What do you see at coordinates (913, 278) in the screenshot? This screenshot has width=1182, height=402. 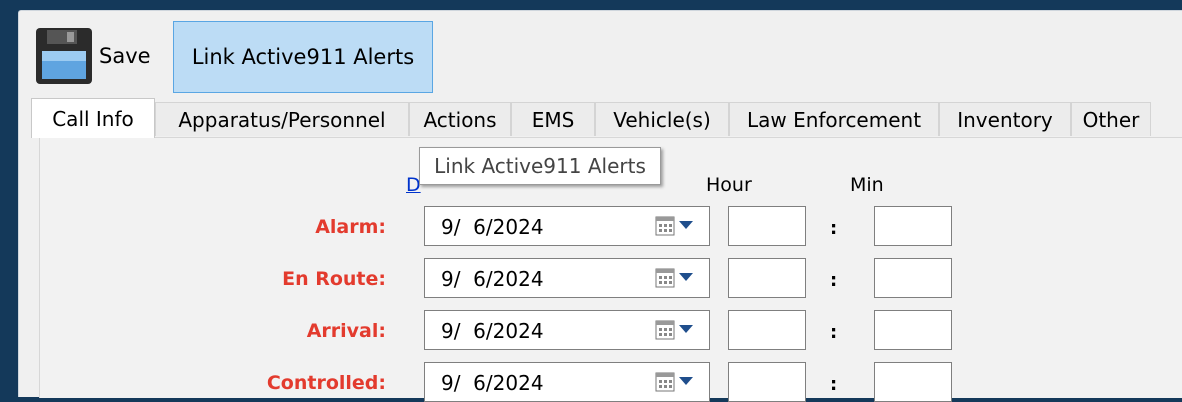 I see `en-route-min-field` at bounding box center [913, 278].